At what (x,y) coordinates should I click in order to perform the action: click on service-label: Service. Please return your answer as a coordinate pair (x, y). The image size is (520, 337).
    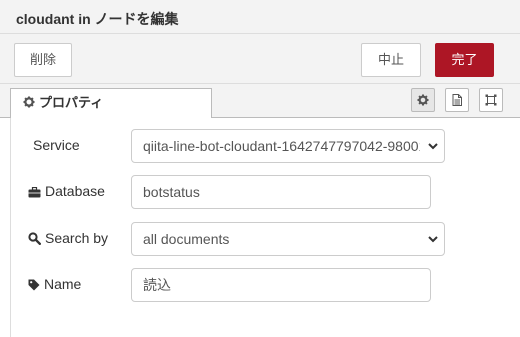
    Looking at the image, I should click on (56, 145).